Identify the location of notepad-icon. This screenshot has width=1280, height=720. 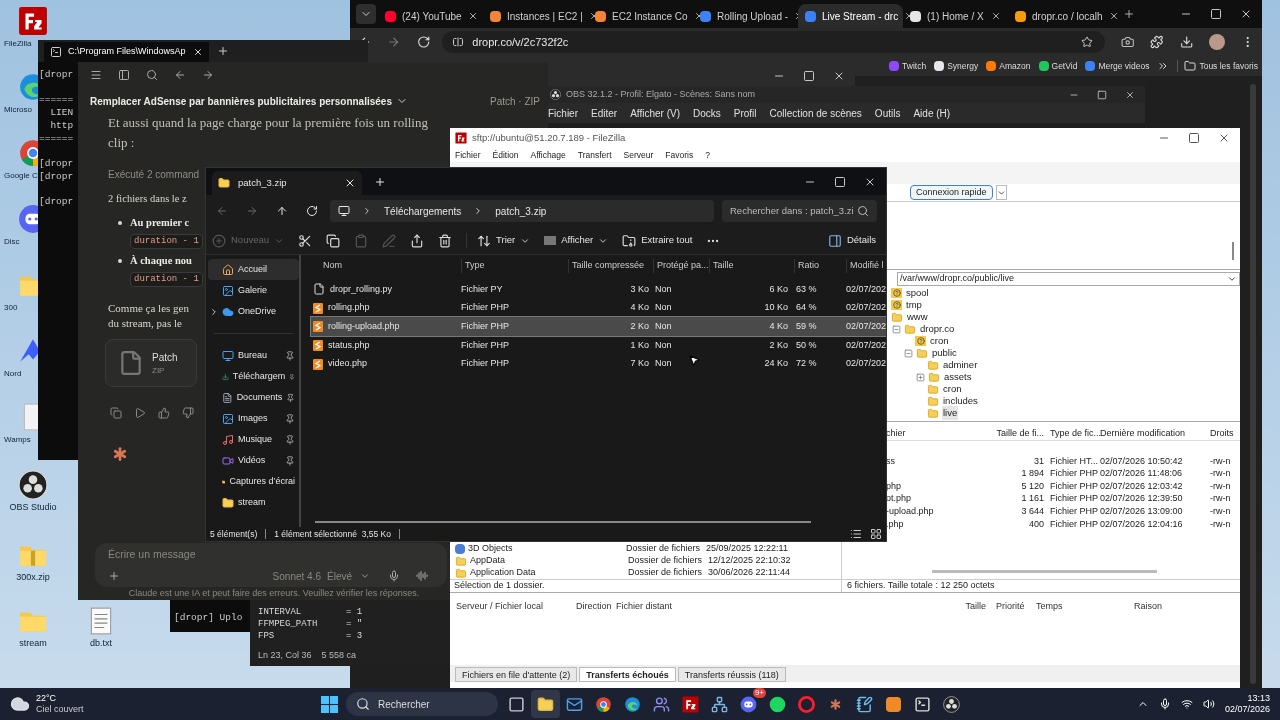
(864, 704).